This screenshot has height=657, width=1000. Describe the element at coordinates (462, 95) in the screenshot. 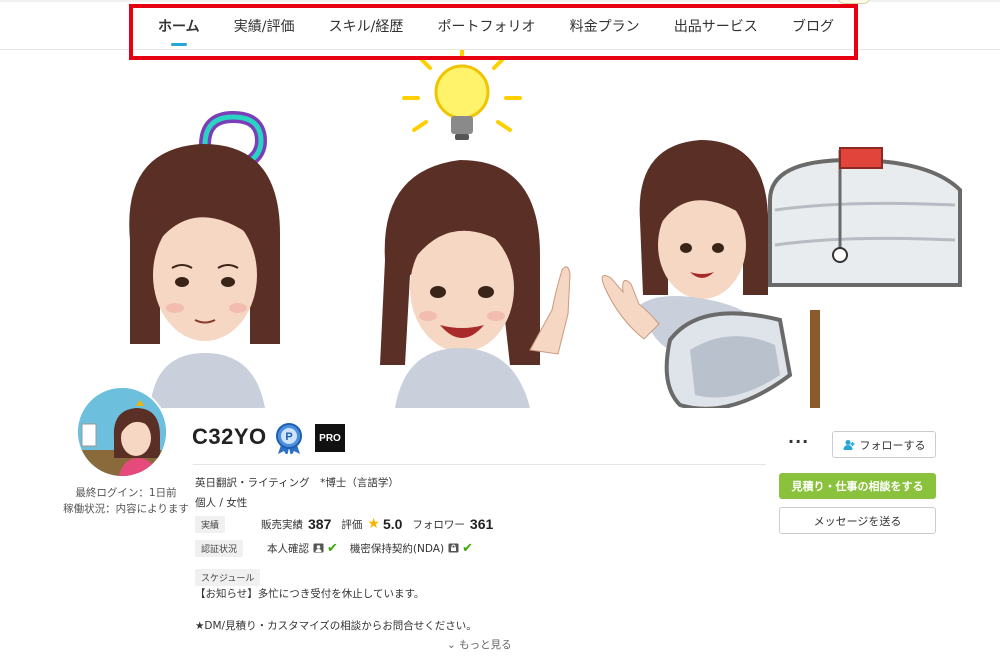

I see `lightbulb-icon` at that location.